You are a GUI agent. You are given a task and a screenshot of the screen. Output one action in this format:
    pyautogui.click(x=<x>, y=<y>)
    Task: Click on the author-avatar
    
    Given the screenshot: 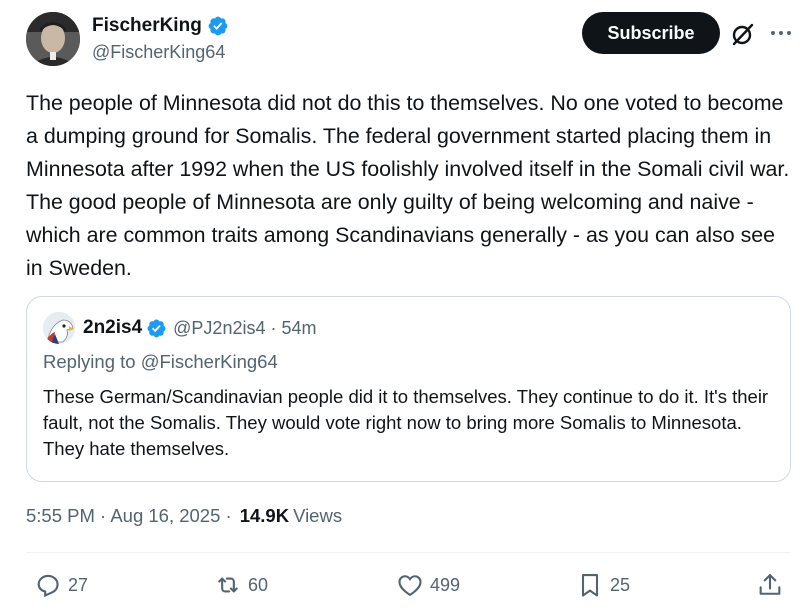 What is the action you would take?
    pyautogui.click(x=53, y=39)
    